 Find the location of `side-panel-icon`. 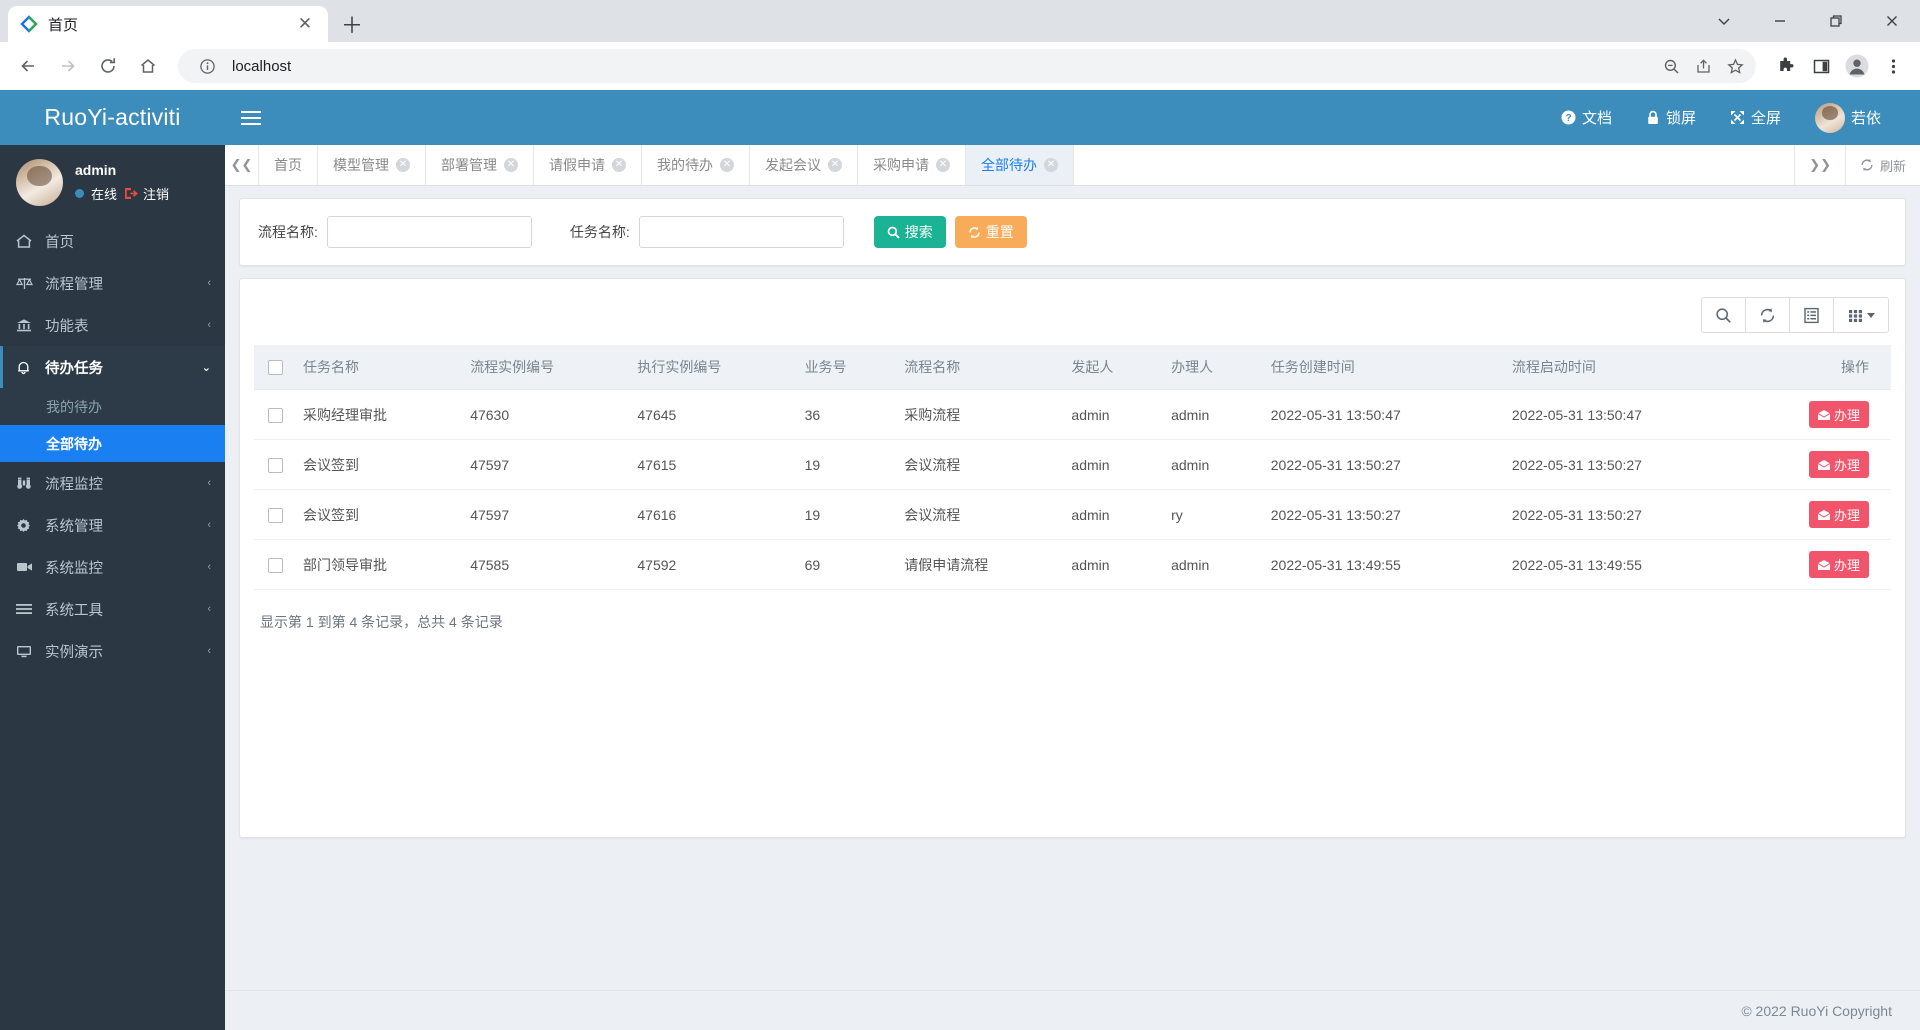

side-panel-icon is located at coordinates (1821, 66).